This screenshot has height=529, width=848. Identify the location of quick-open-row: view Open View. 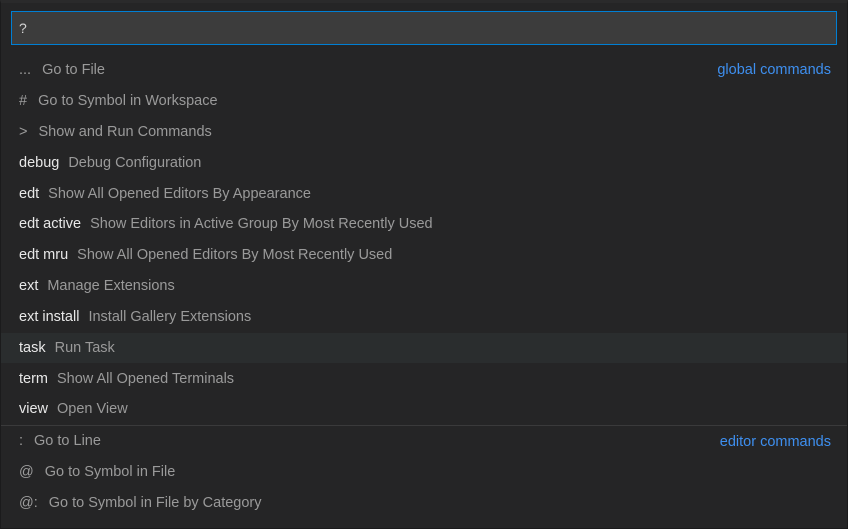
(424, 409).